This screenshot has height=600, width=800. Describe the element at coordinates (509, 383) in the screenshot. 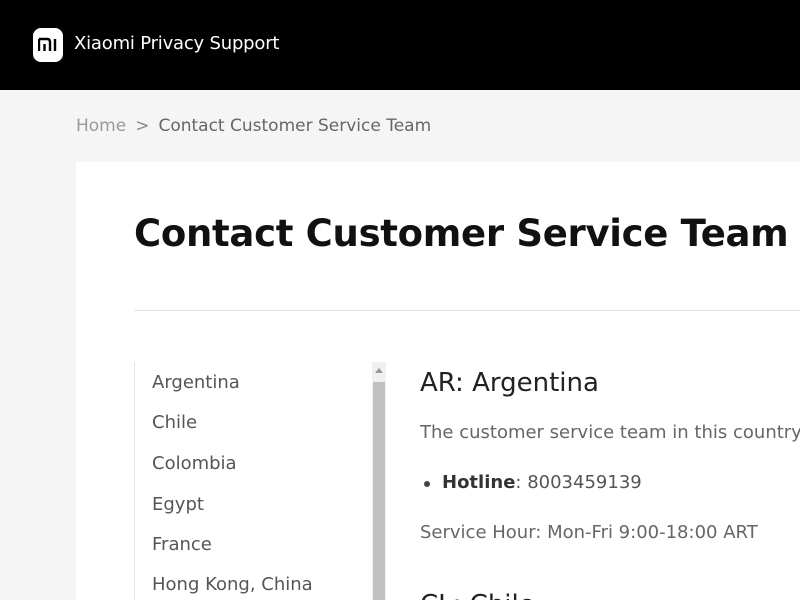

I see `country-heading: AR: Argentina` at that location.